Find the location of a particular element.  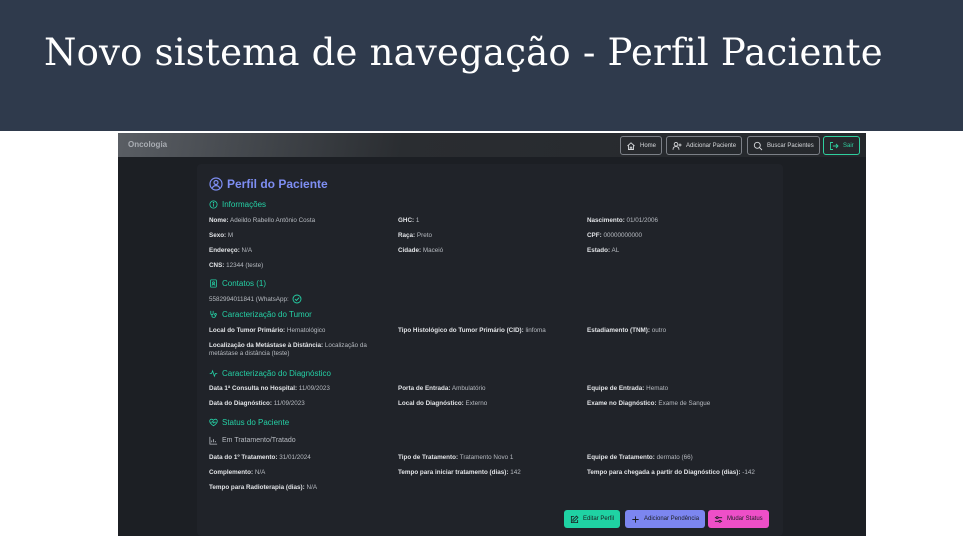

search-patients-label: Buscar Pacientes is located at coordinates (790, 145).